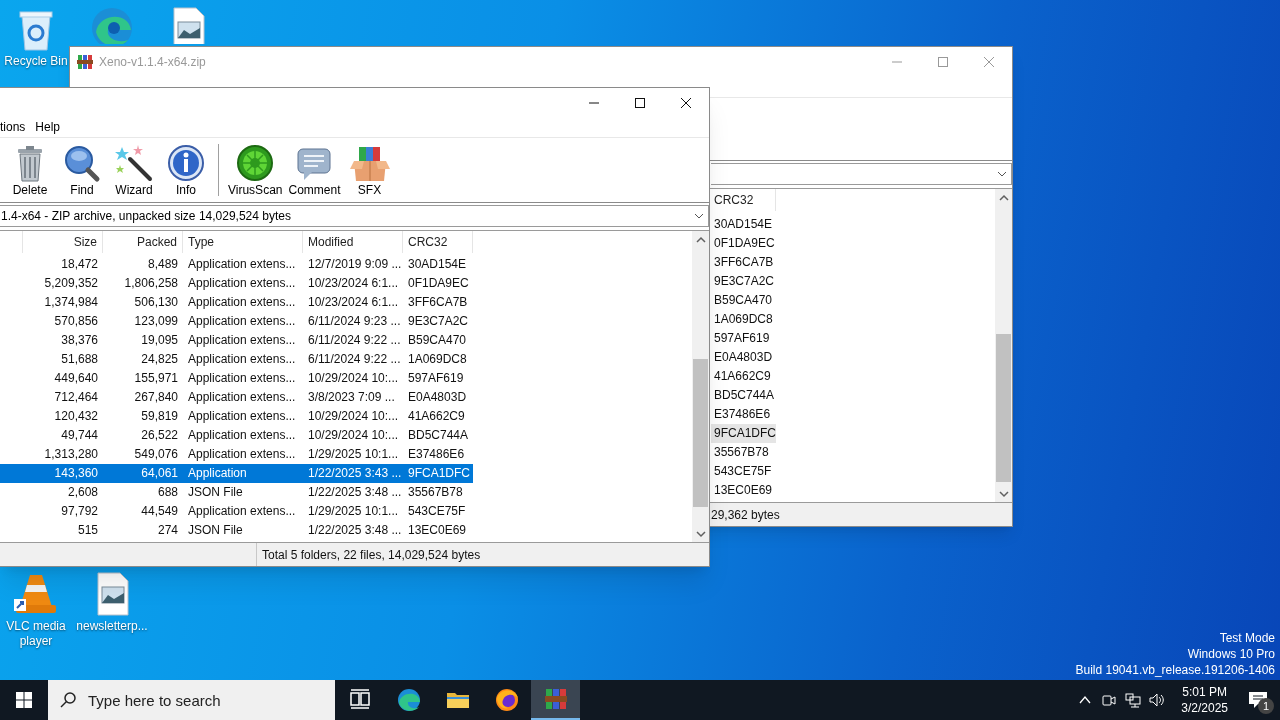  What do you see at coordinates (162, 264) in the screenshot?
I see `table-cell-text: 8,489` at bounding box center [162, 264].